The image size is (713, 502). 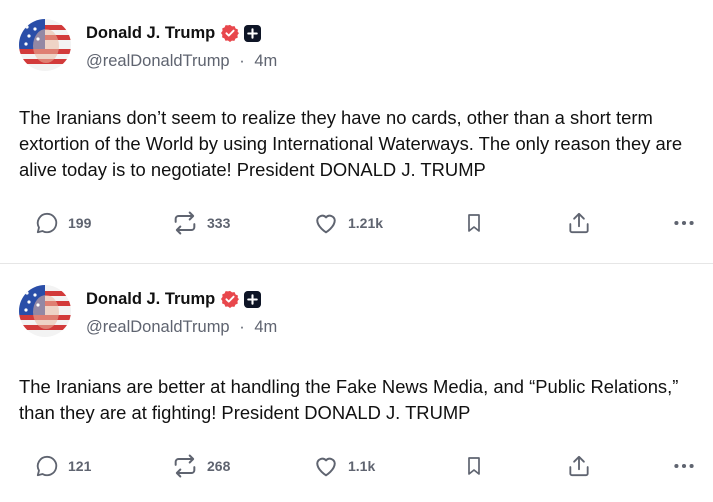 What do you see at coordinates (343, 466) in the screenshot?
I see `like-button: 1.1k` at bounding box center [343, 466].